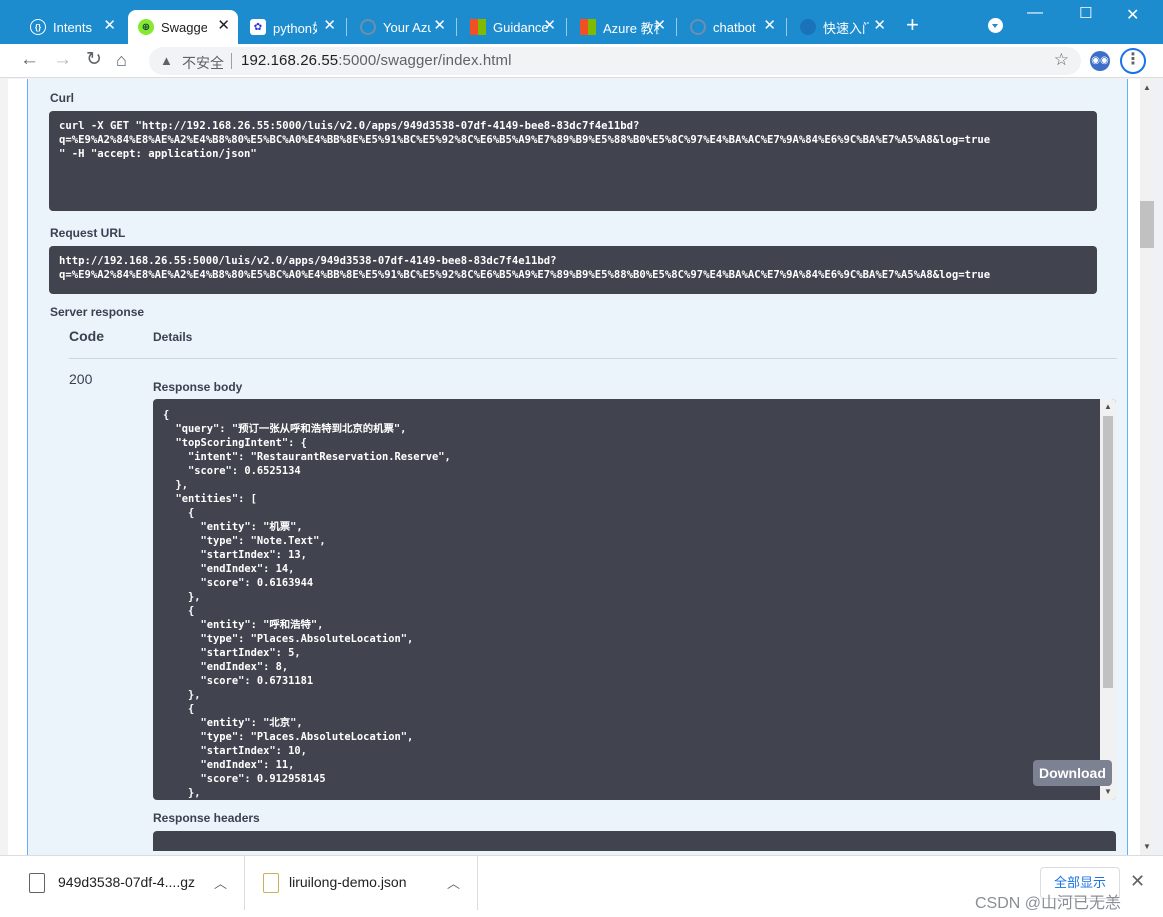 This screenshot has height=917, width=1163. What do you see at coordinates (94, 60) in the screenshot?
I see `reload-icon: ↻` at bounding box center [94, 60].